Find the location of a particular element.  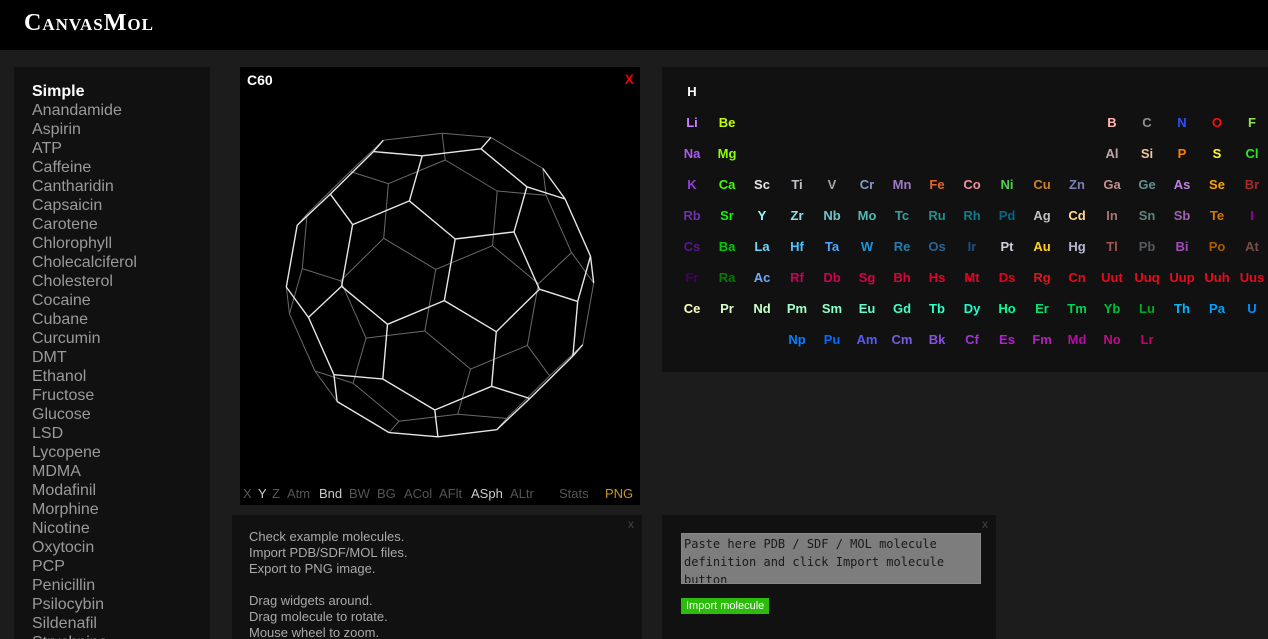

element-sg: Sg is located at coordinates (867, 277).